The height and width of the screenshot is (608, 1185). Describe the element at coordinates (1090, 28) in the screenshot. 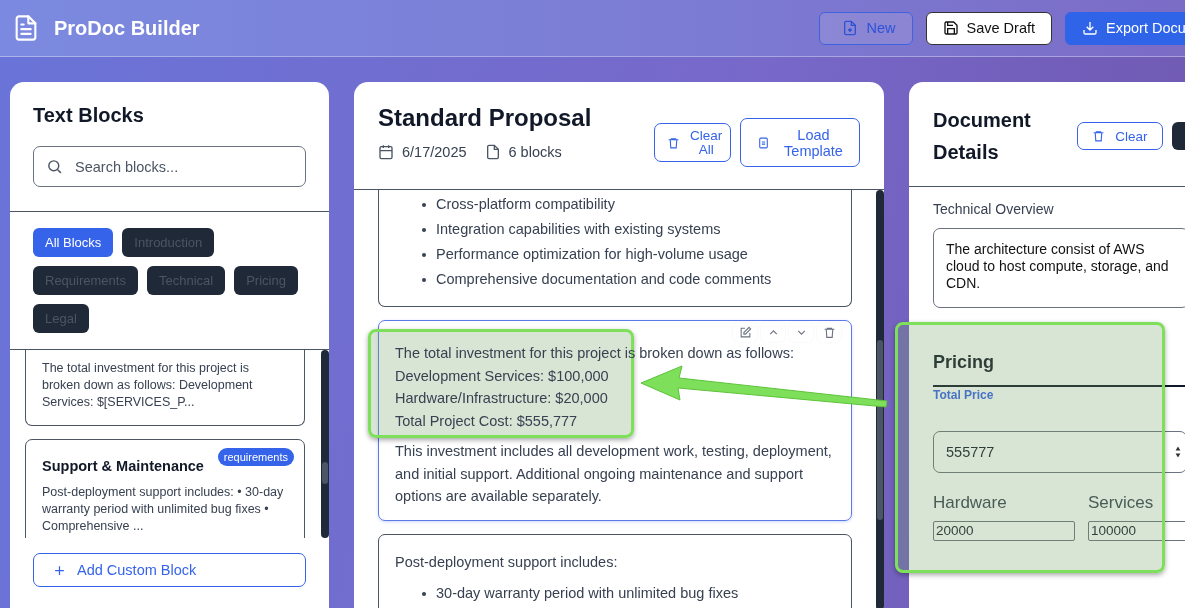

I see `download-icon` at that location.